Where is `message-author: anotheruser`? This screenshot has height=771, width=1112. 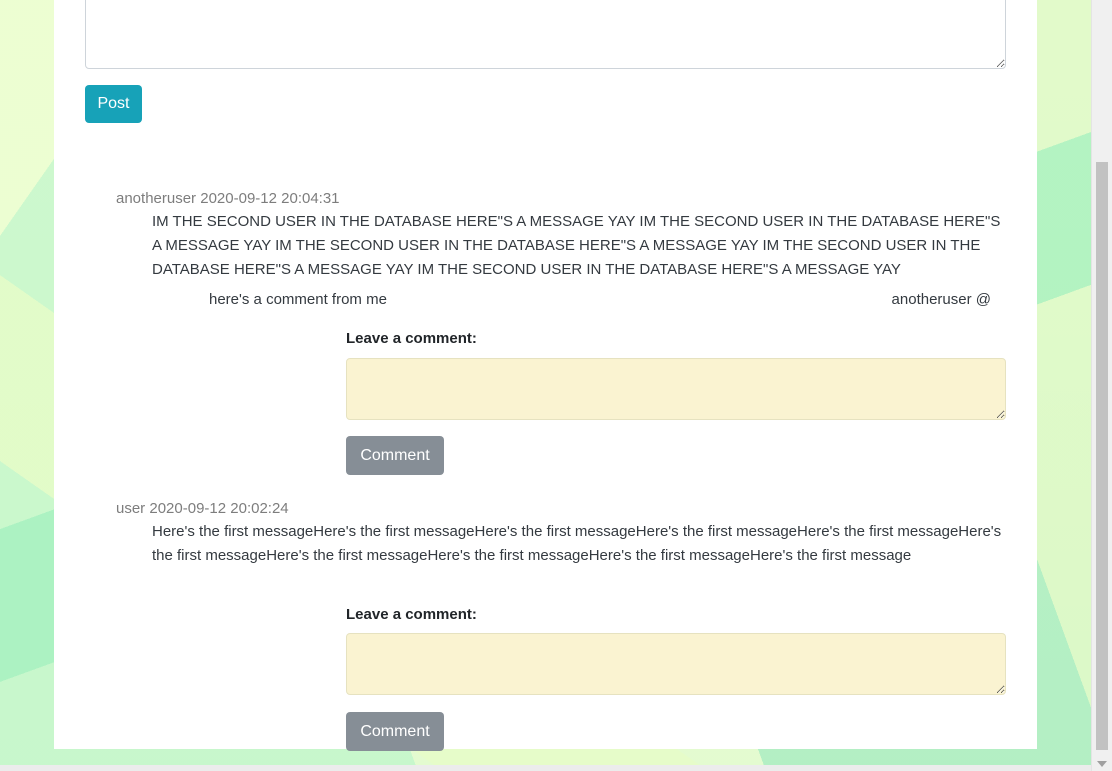
message-author: anotheruser is located at coordinates (156, 198).